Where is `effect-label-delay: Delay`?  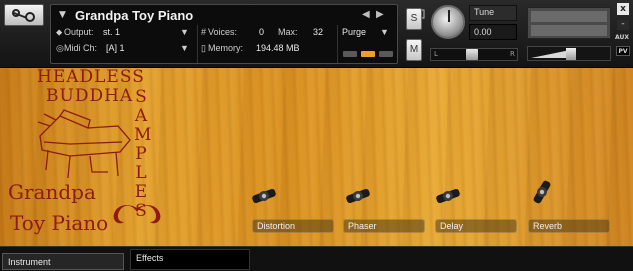 effect-label-delay: Delay is located at coordinates (476, 226).